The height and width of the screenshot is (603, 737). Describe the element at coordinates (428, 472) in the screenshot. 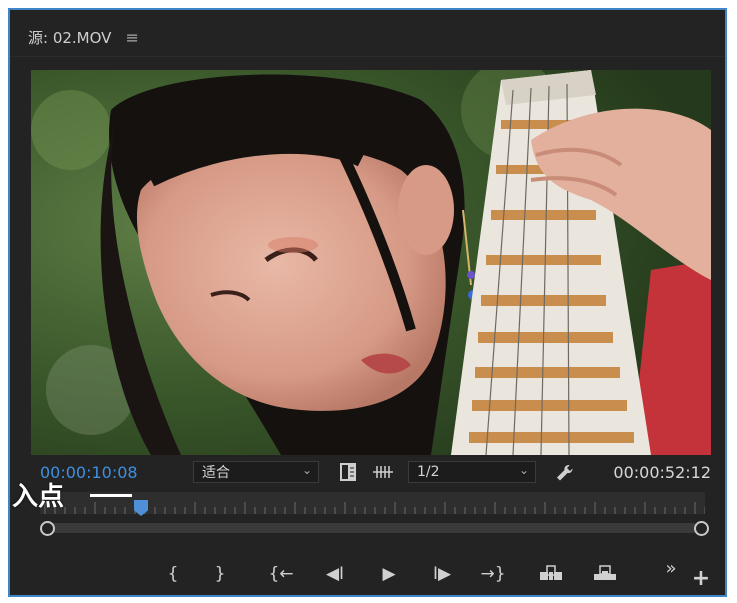

I see `resolution-dropdown-value: 1/2` at that location.